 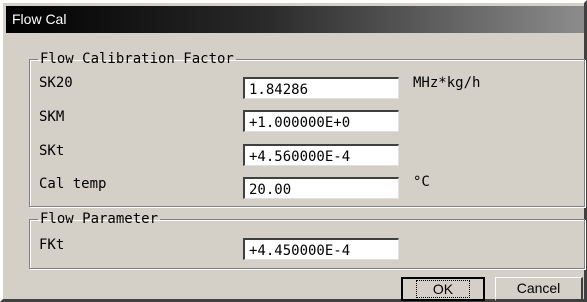 I want to click on skt-label: SKt, so click(x=52, y=151).